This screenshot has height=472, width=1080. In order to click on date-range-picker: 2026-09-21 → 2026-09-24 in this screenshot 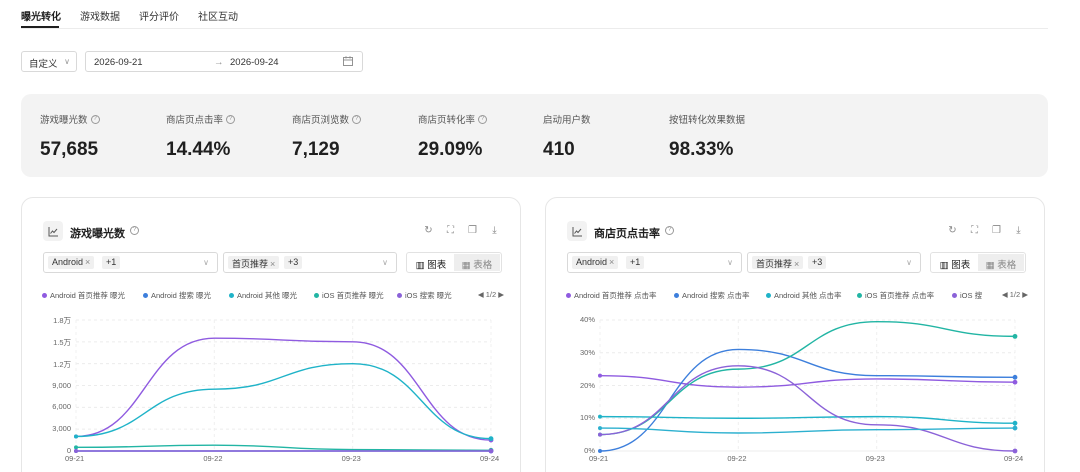, I will do `click(224, 61)`.